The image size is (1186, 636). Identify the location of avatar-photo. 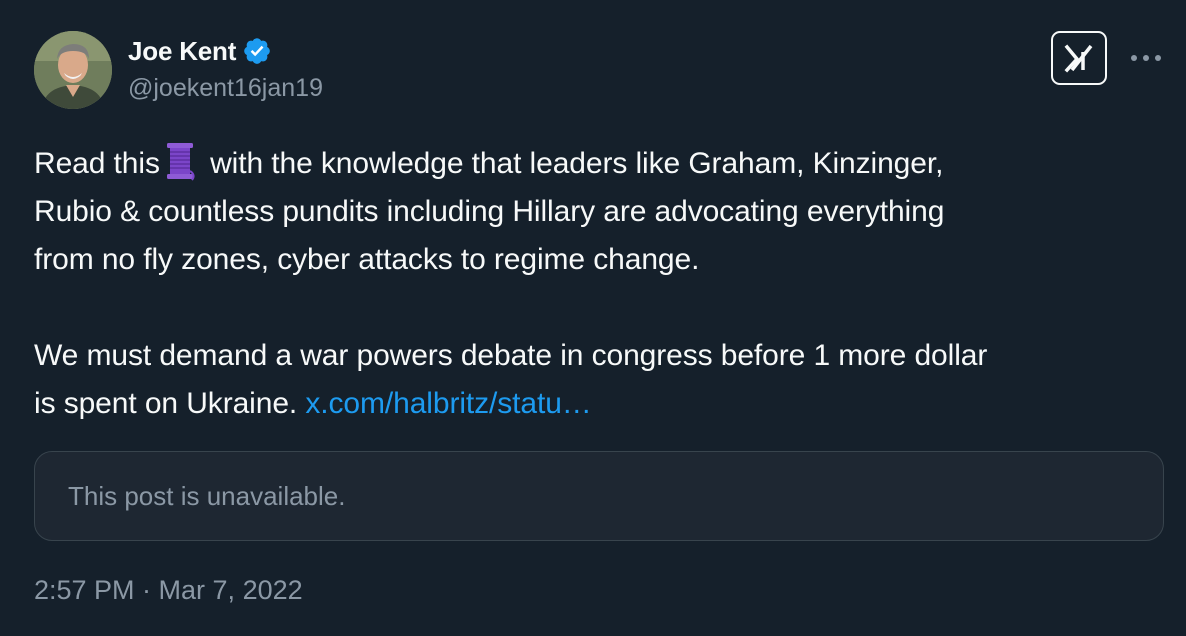
(73, 70).